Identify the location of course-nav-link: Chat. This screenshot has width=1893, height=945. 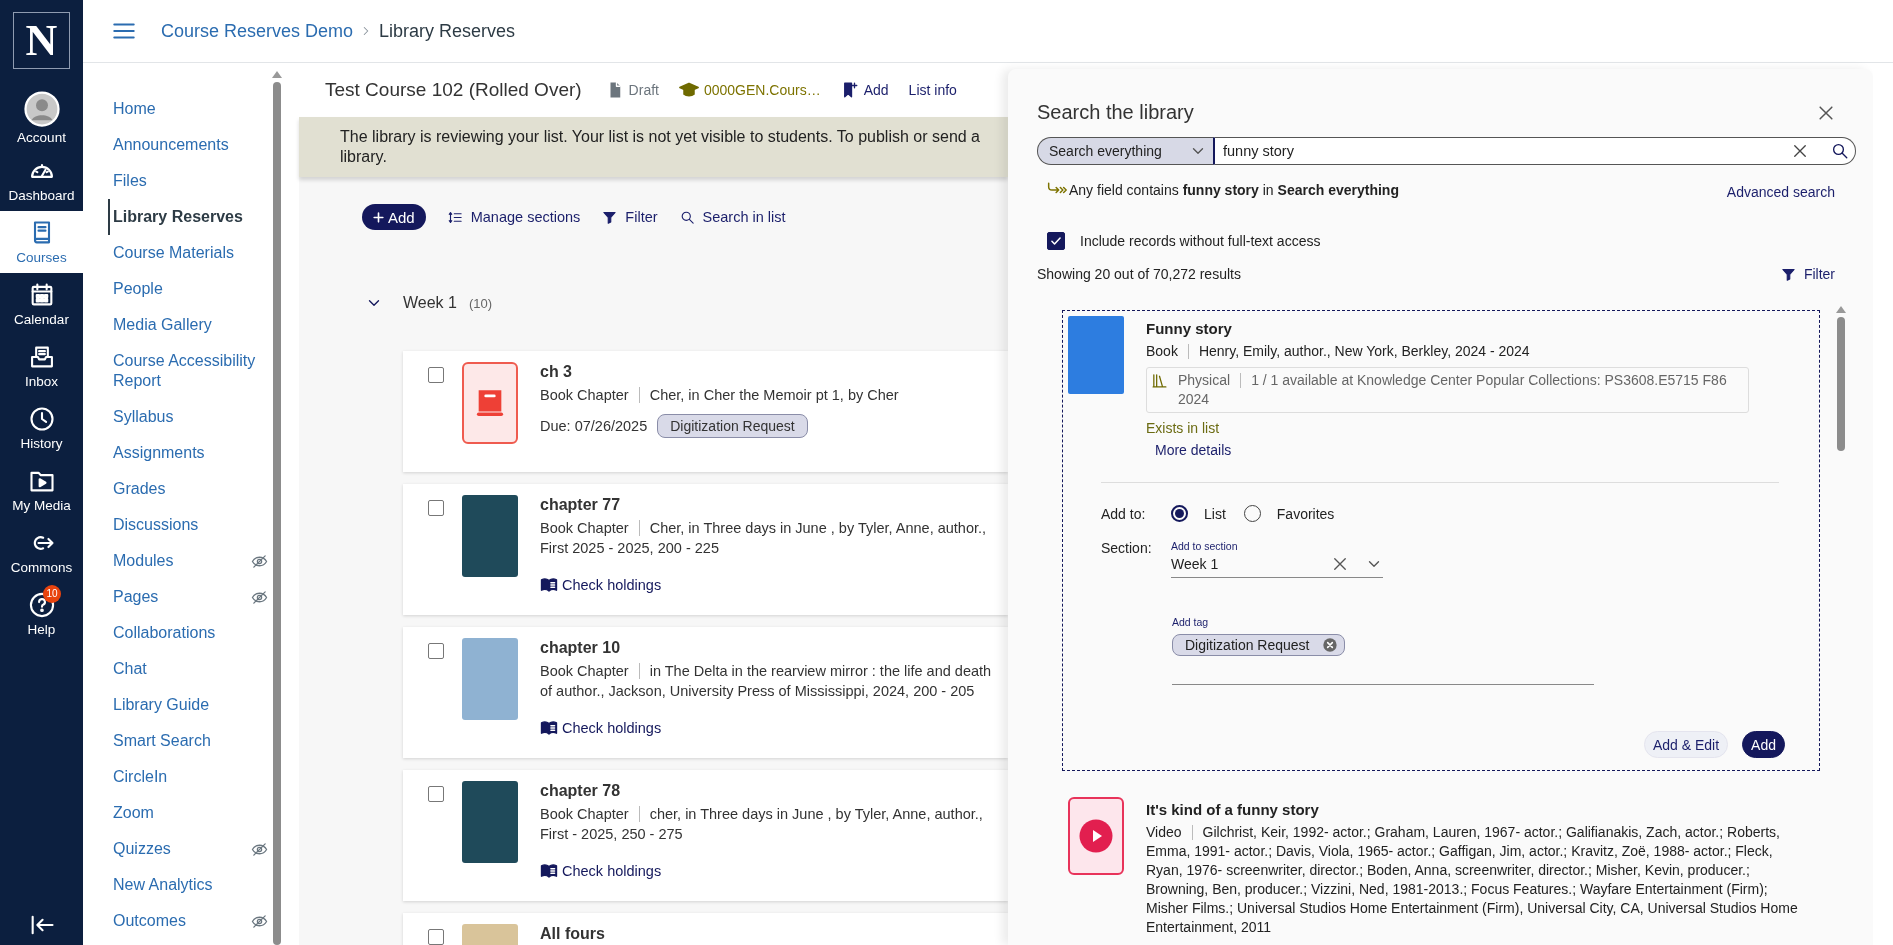
(190, 669).